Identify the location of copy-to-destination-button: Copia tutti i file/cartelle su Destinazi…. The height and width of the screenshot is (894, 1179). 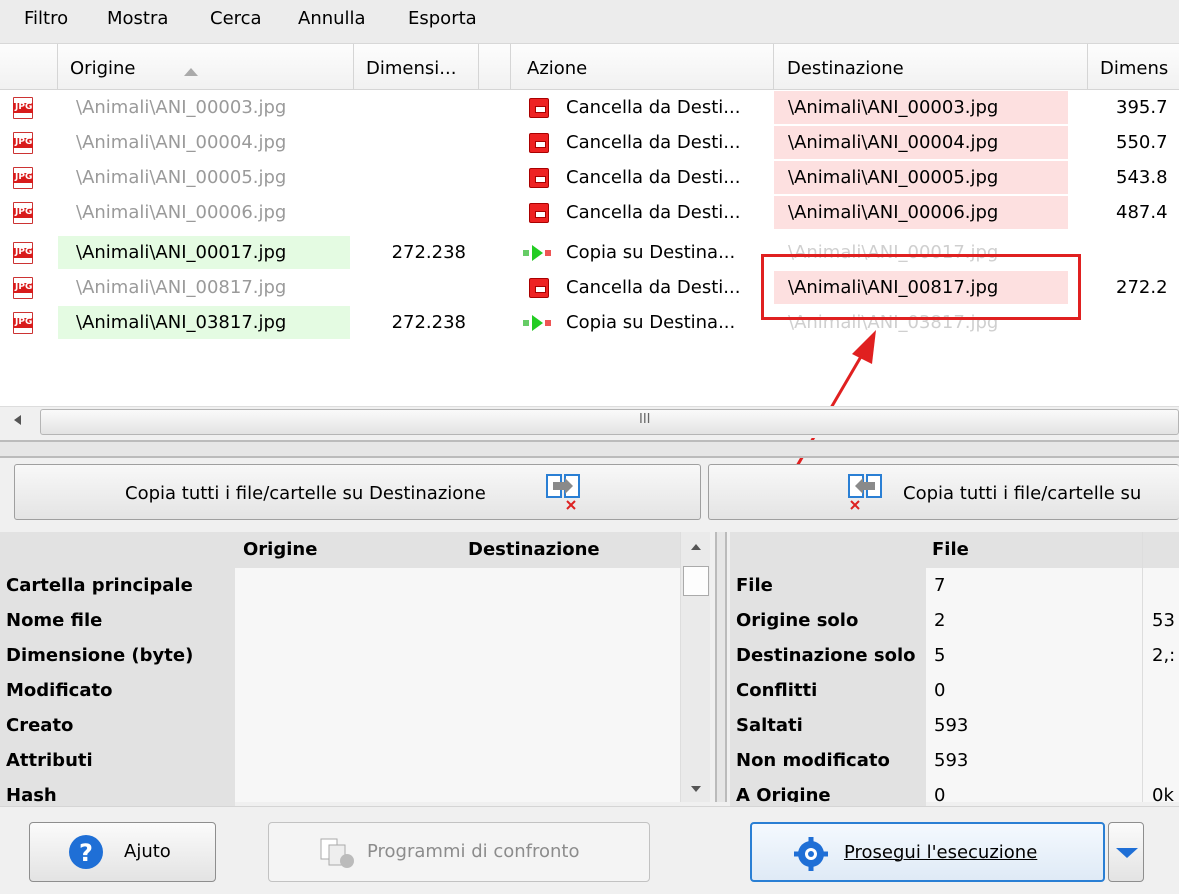
(357, 492).